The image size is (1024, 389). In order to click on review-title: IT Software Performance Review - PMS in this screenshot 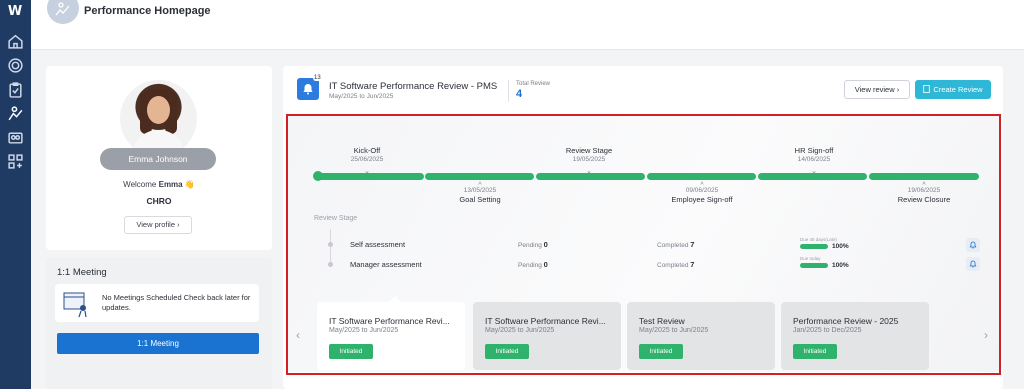, I will do `click(413, 86)`.